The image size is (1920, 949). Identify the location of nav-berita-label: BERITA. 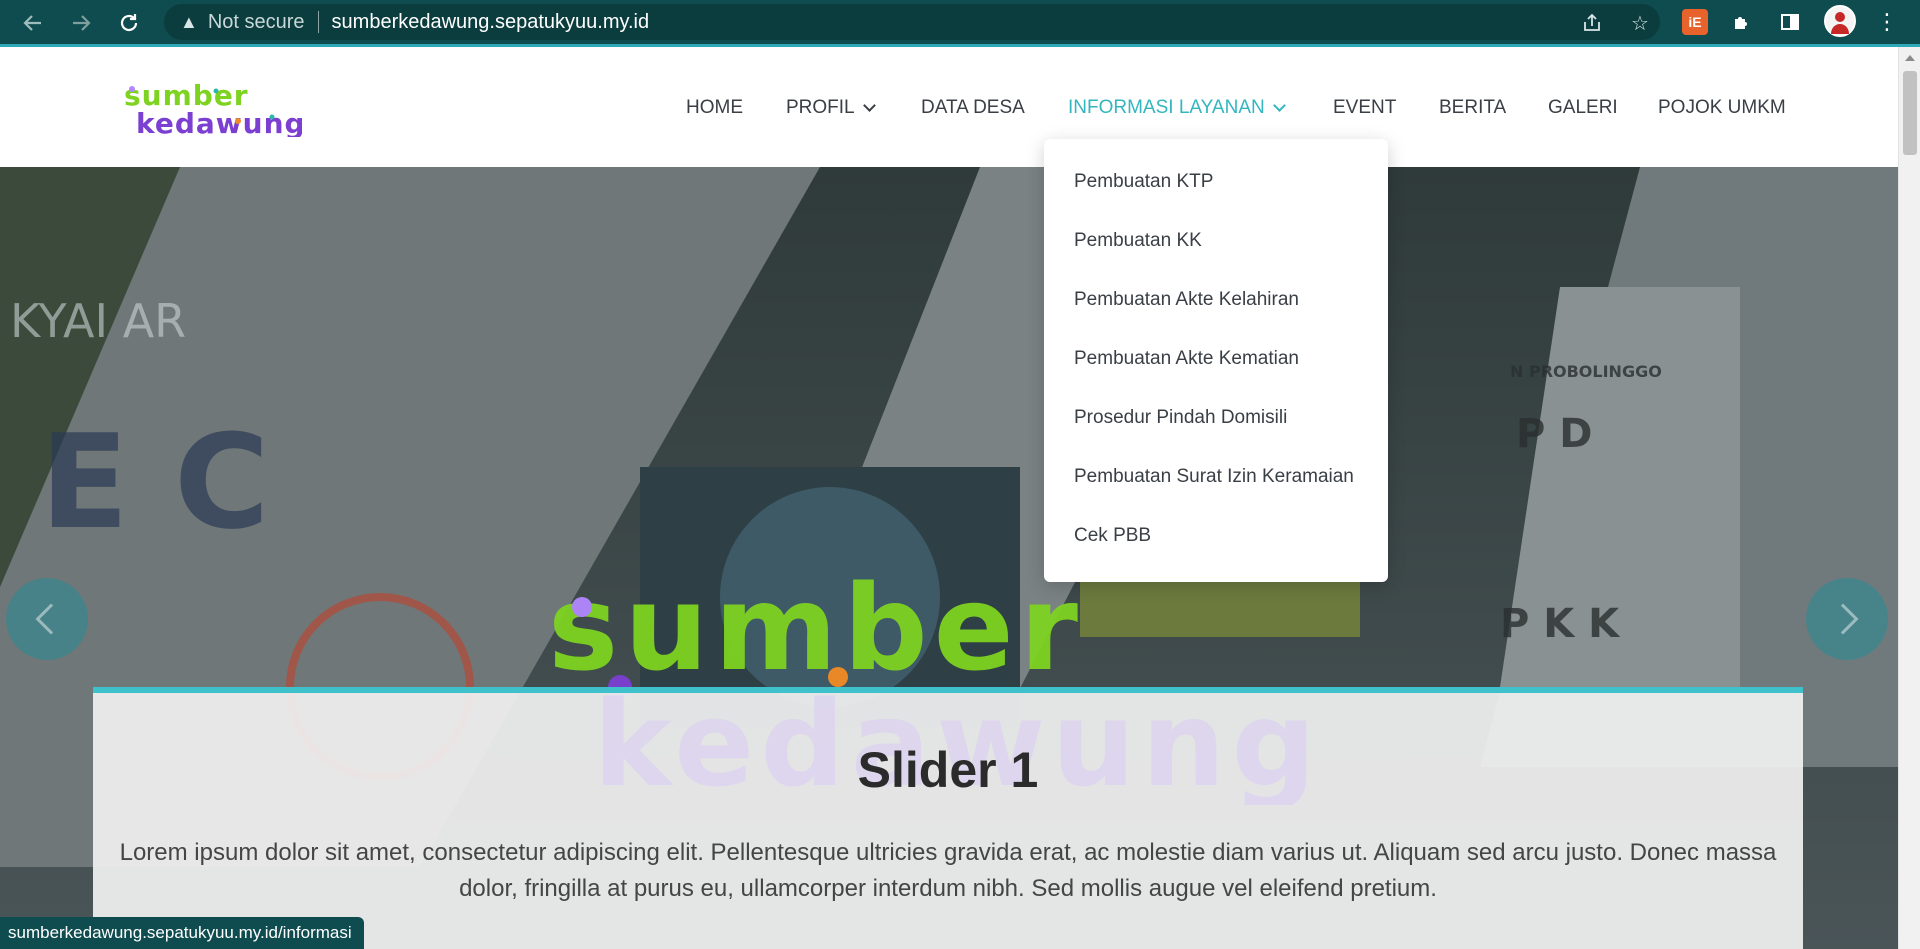
(1473, 107).